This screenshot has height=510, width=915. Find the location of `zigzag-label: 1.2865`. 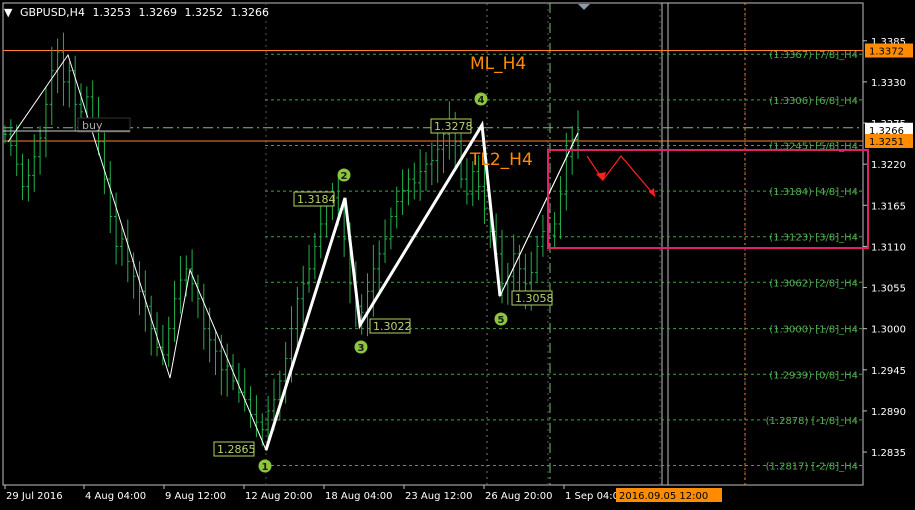

zigzag-label: 1.2865 is located at coordinates (236, 449).